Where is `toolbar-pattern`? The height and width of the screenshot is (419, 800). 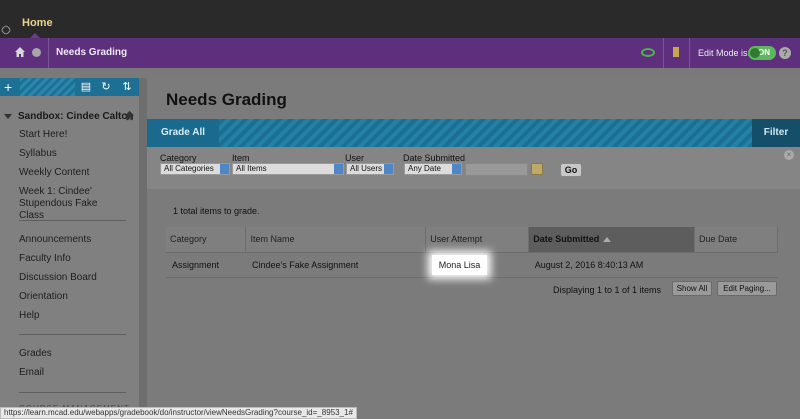
toolbar-pattern is located at coordinates (47, 87).